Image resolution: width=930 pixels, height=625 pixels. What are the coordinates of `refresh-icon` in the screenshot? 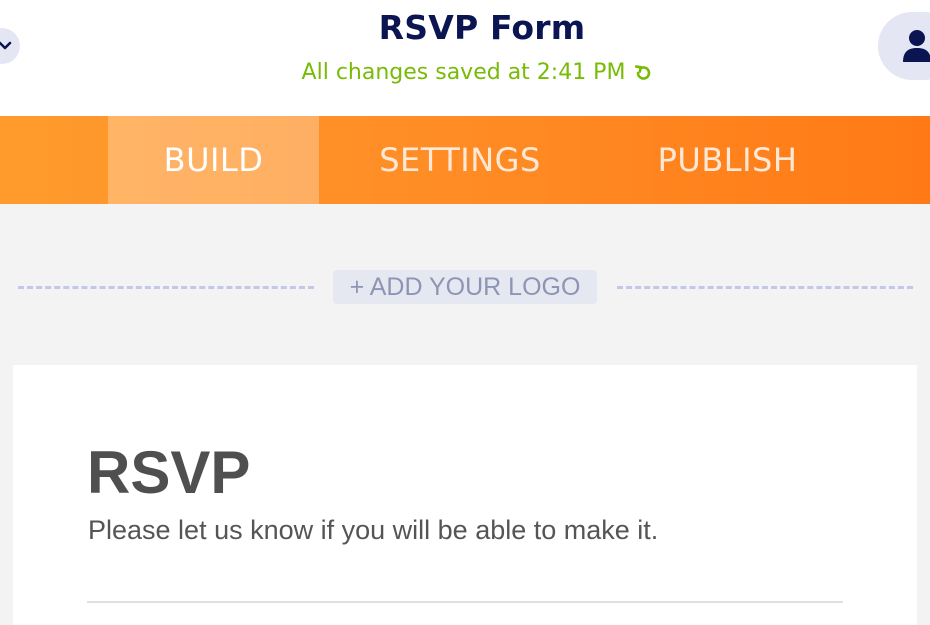 It's located at (643, 73).